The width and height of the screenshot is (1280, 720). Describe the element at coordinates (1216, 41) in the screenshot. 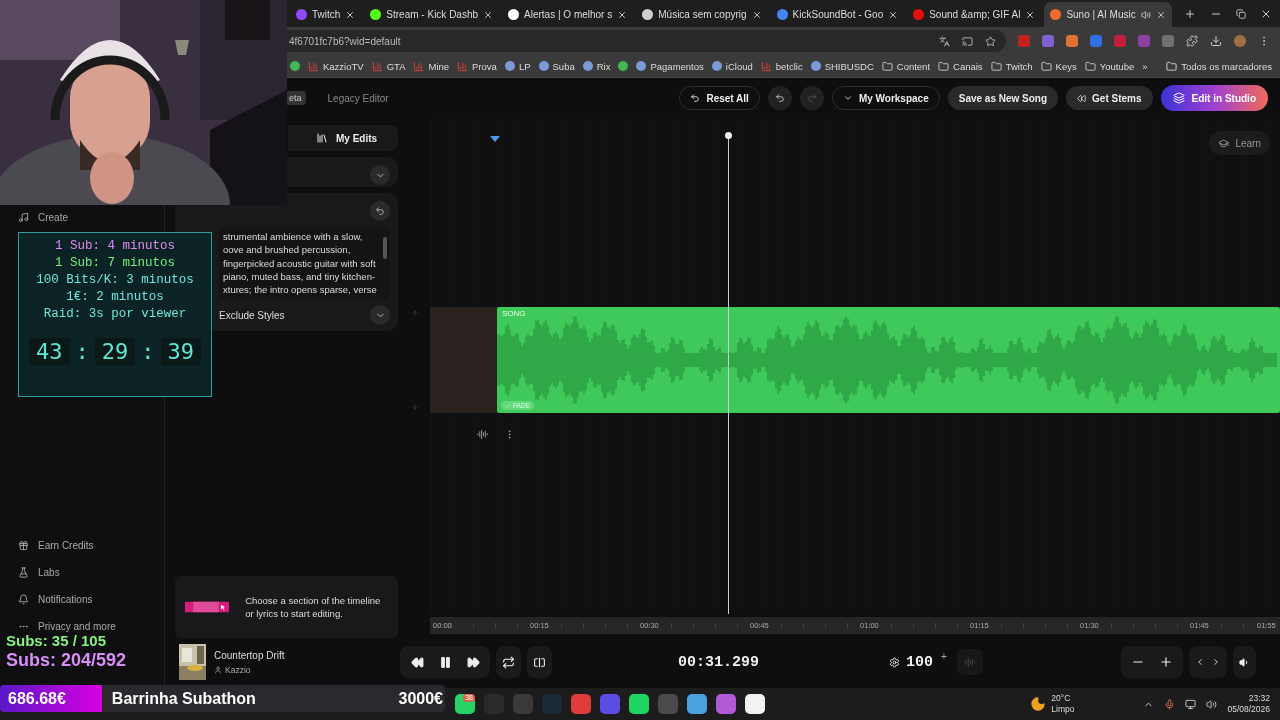

I see `download-icon` at that location.